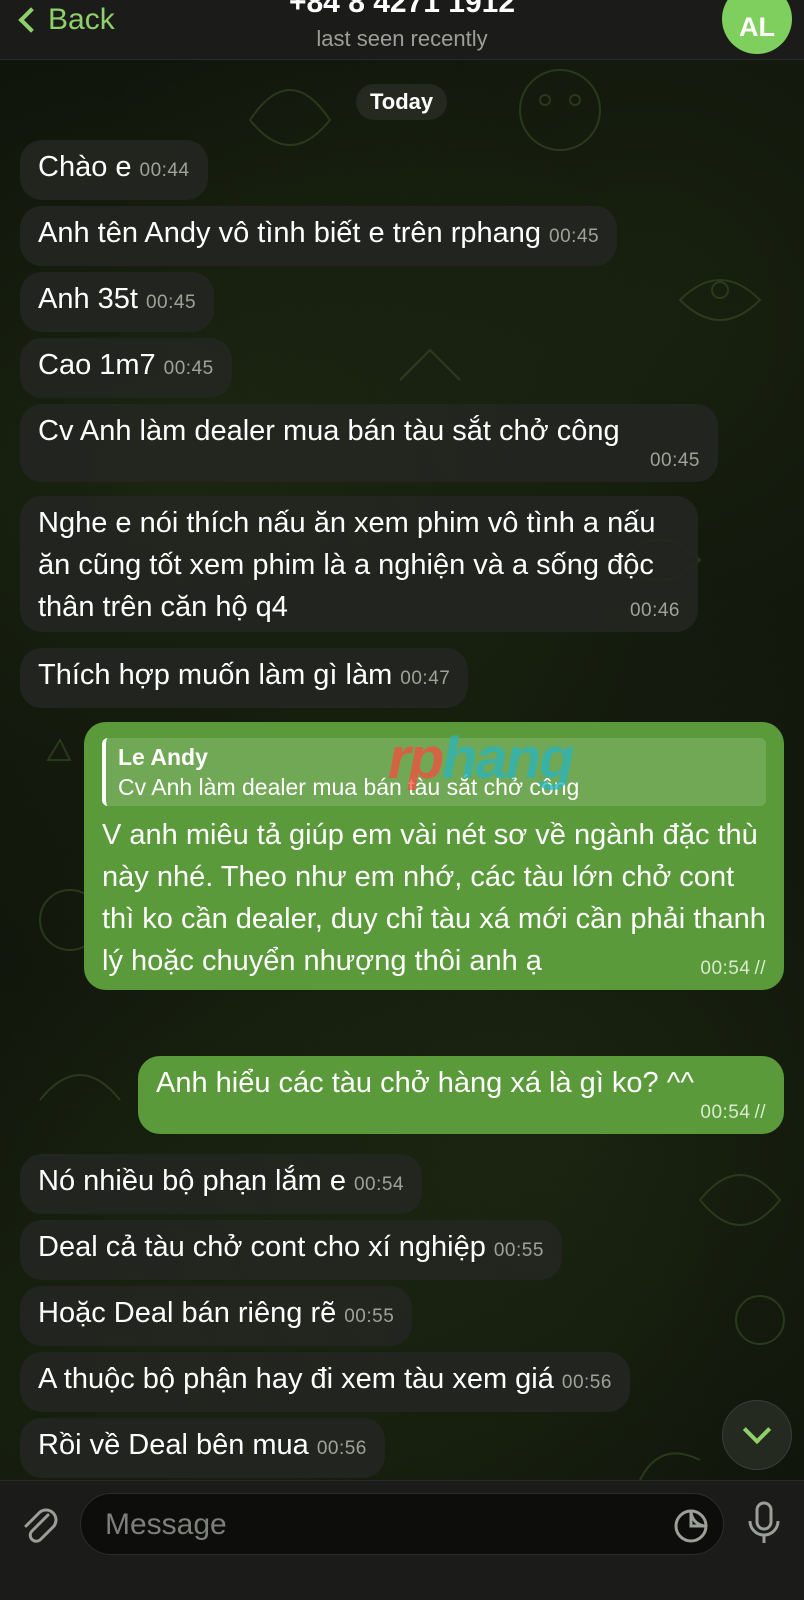 This screenshot has height=1600, width=804. I want to click on message-text: Chào e, so click(85, 167).